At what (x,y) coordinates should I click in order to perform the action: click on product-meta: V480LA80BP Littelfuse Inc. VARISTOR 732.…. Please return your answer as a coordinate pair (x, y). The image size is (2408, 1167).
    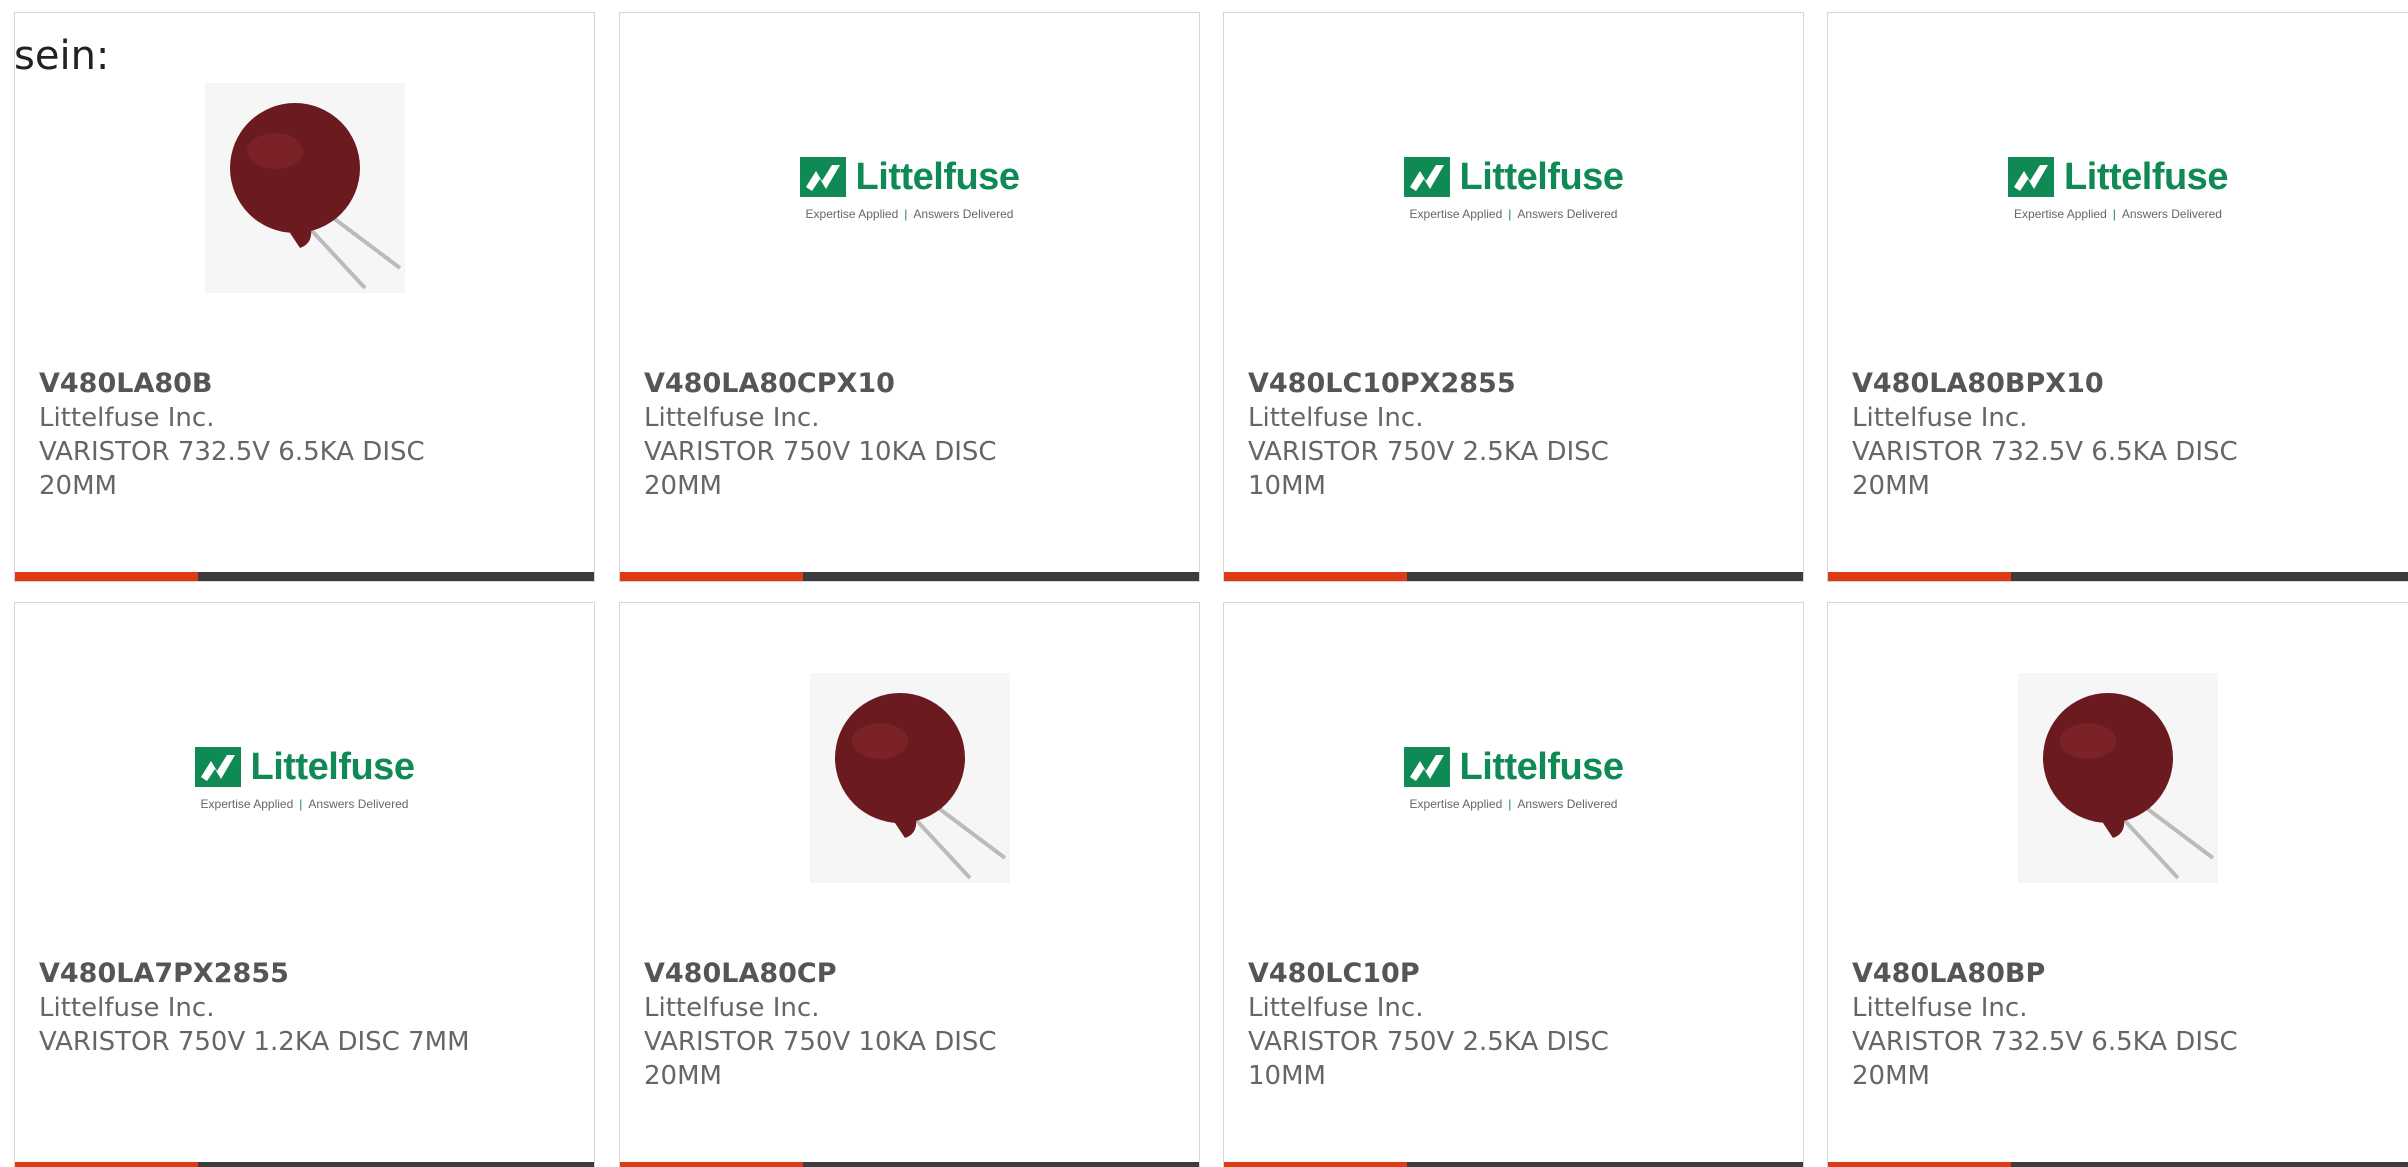
    Looking at the image, I should click on (2072, 1025).